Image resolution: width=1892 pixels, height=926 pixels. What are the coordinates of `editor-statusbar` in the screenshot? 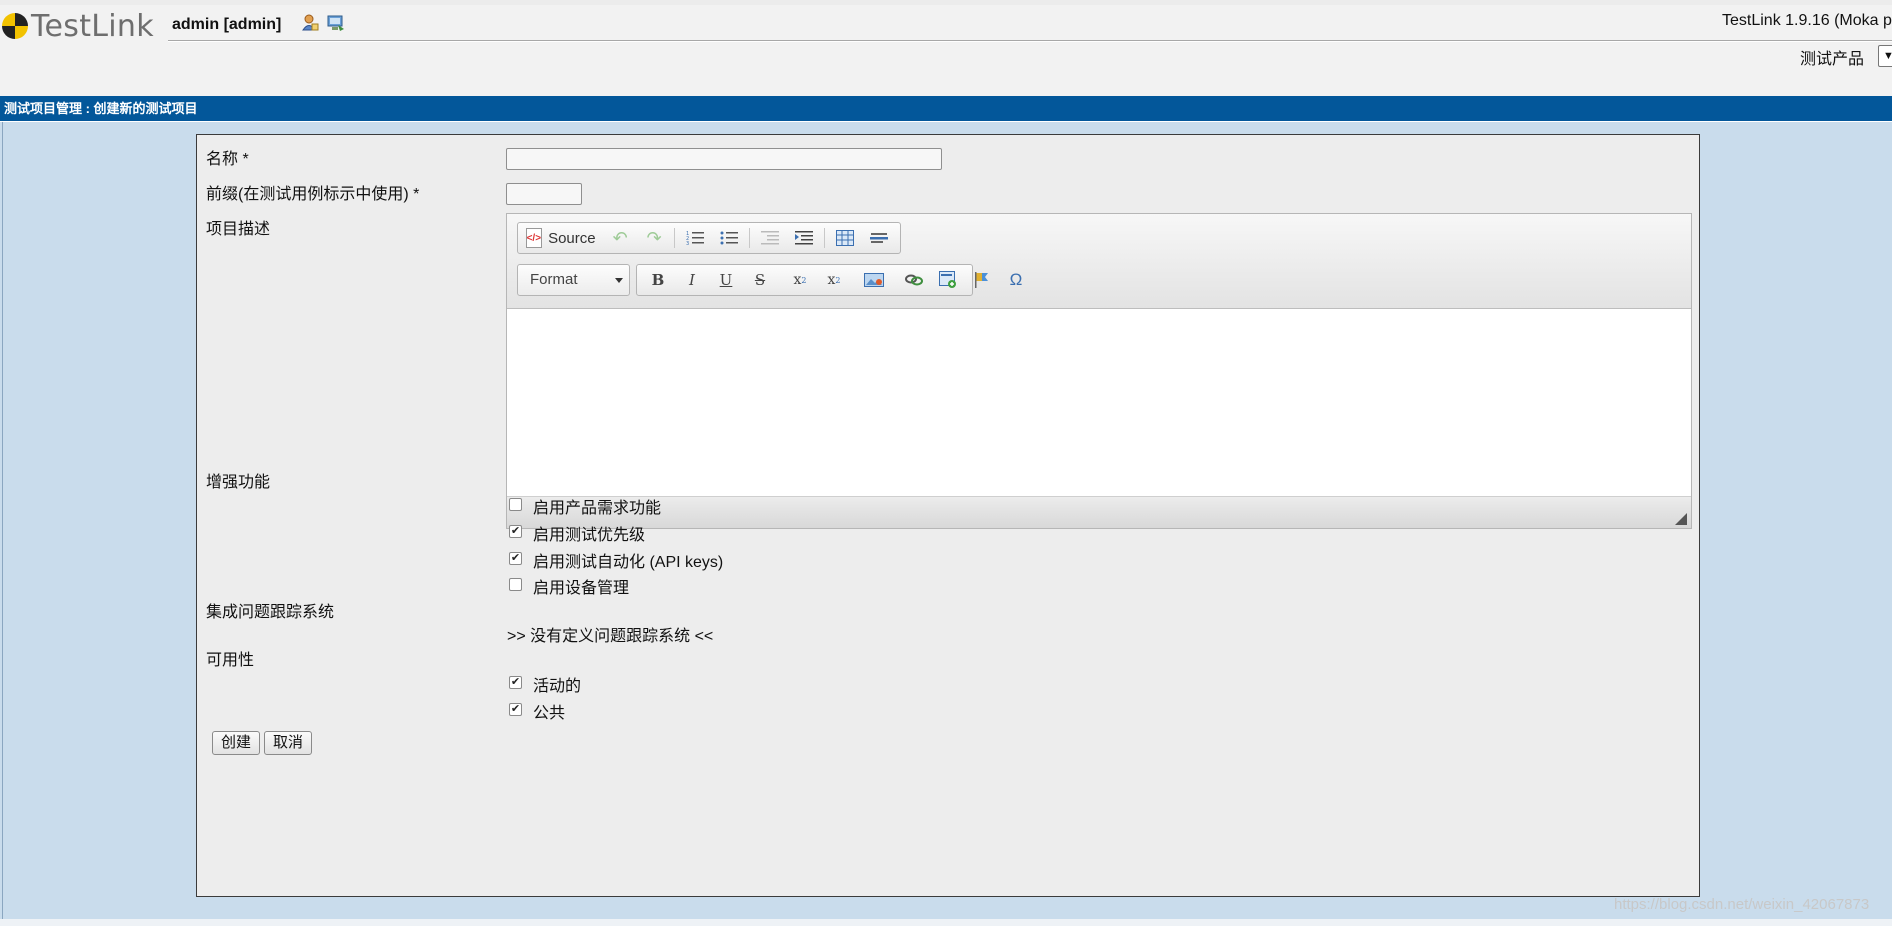 It's located at (1099, 512).